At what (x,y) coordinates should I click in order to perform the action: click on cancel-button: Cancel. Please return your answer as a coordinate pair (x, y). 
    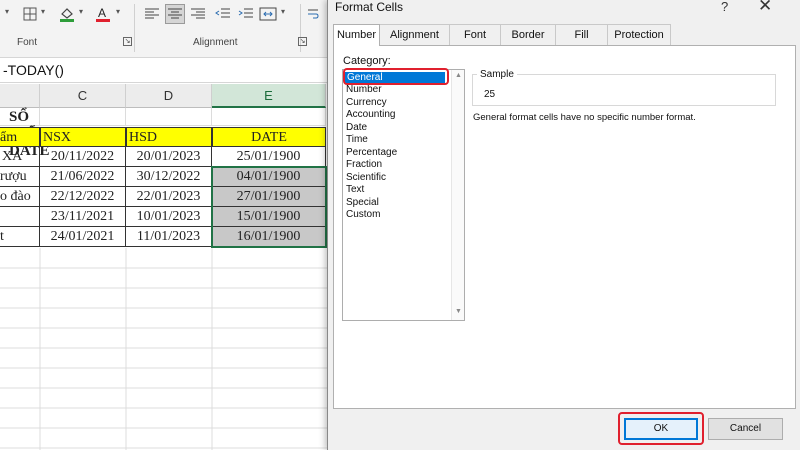
    Looking at the image, I should click on (745, 429).